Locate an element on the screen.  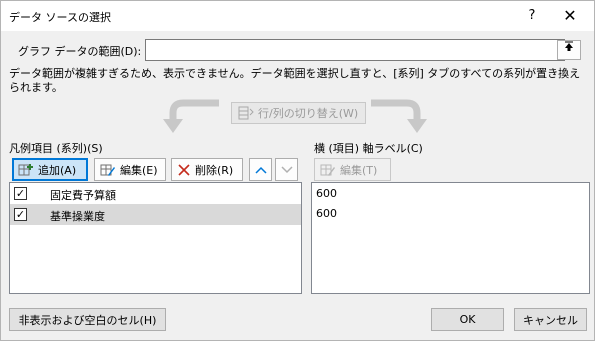
collapse-dialog-icon is located at coordinates (569, 46).